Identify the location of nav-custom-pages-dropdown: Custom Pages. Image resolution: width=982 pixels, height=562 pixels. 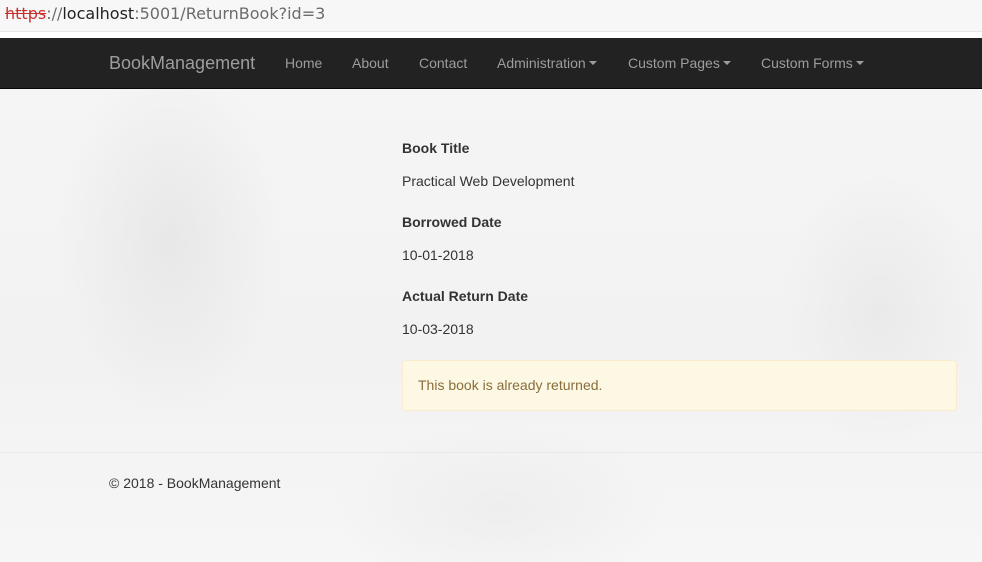
(679, 63).